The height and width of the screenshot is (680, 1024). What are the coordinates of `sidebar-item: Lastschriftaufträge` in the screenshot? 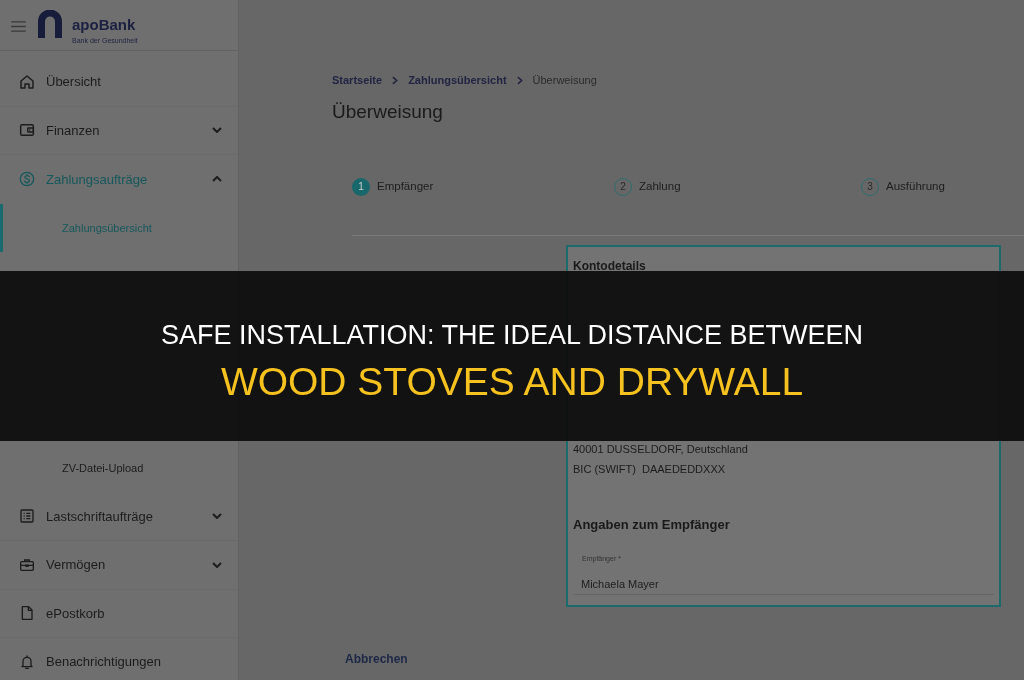 It's located at (119, 516).